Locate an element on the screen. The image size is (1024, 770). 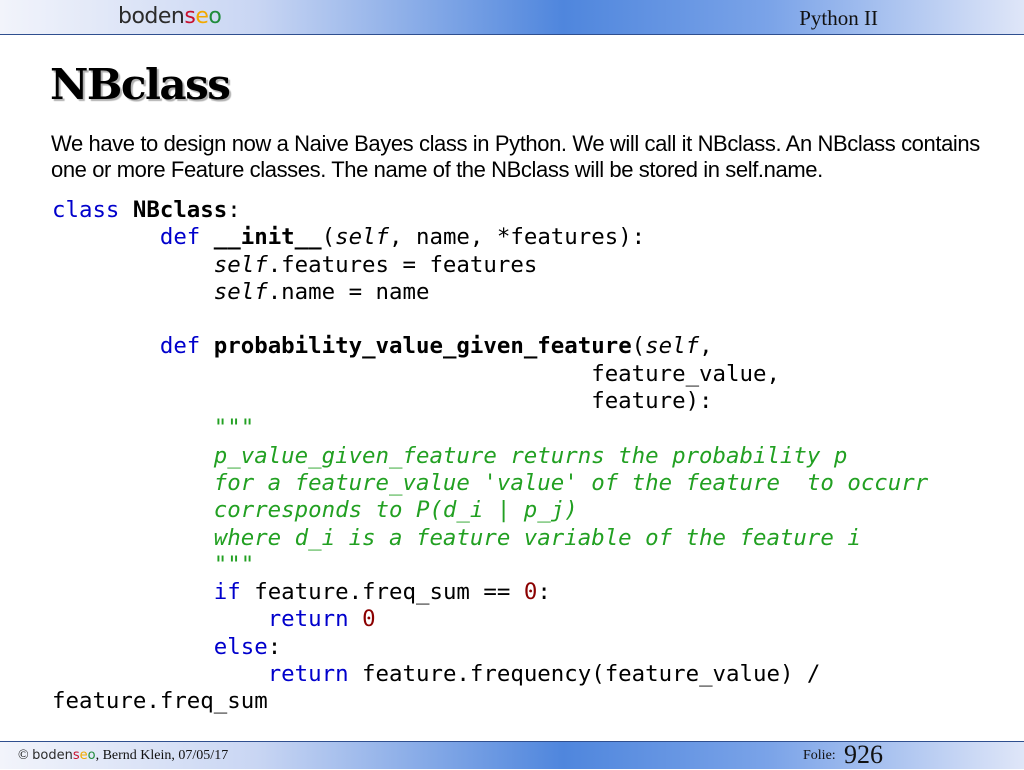
code-token: feature.freq_sum == is located at coordinates (382, 592).